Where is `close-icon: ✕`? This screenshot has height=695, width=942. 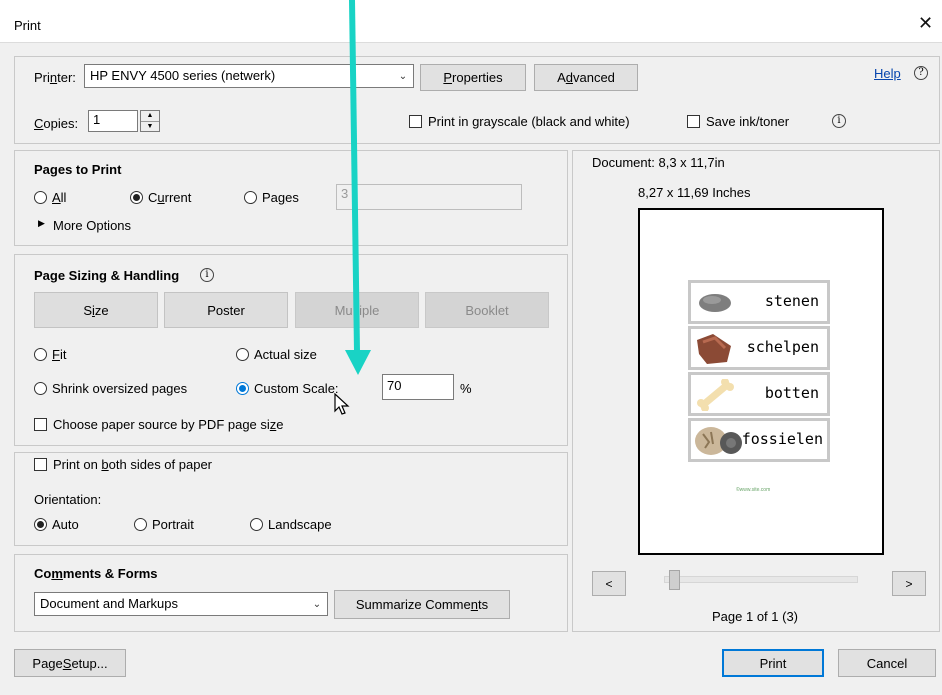
close-icon: ✕ is located at coordinates (925, 23).